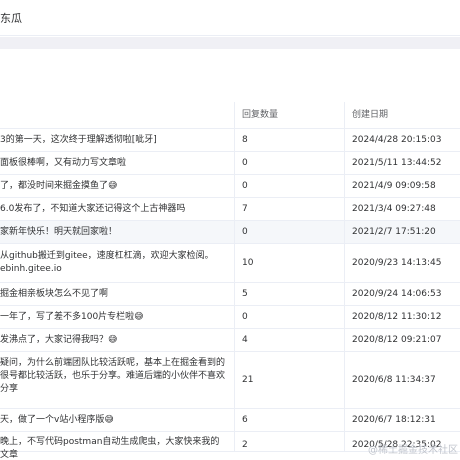 This screenshot has width=460, height=460. What do you see at coordinates (59, 186) in the screenshot?
I see `row-title: 了，都没时间来掘金摸鱼了😅` at bounding box center [59, 186].